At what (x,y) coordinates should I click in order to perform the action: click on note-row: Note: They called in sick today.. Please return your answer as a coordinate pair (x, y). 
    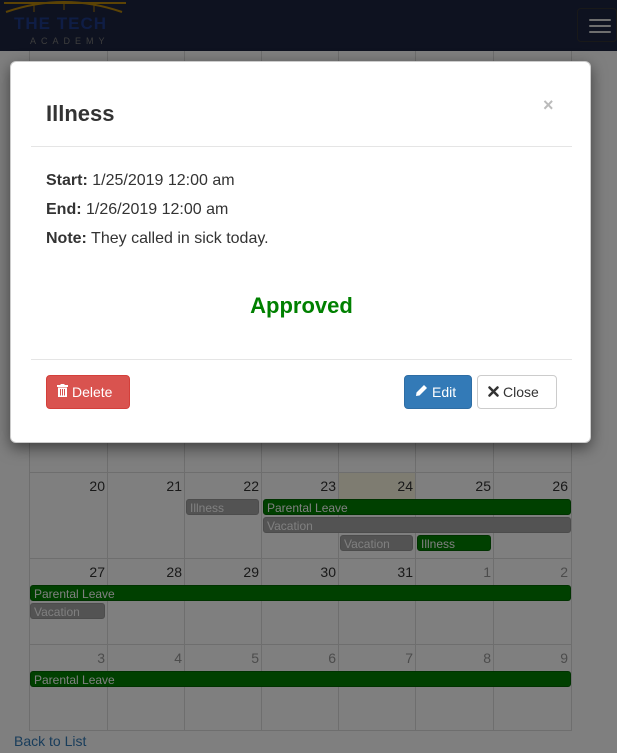
    Looking at the image, I should click on (157, 239).